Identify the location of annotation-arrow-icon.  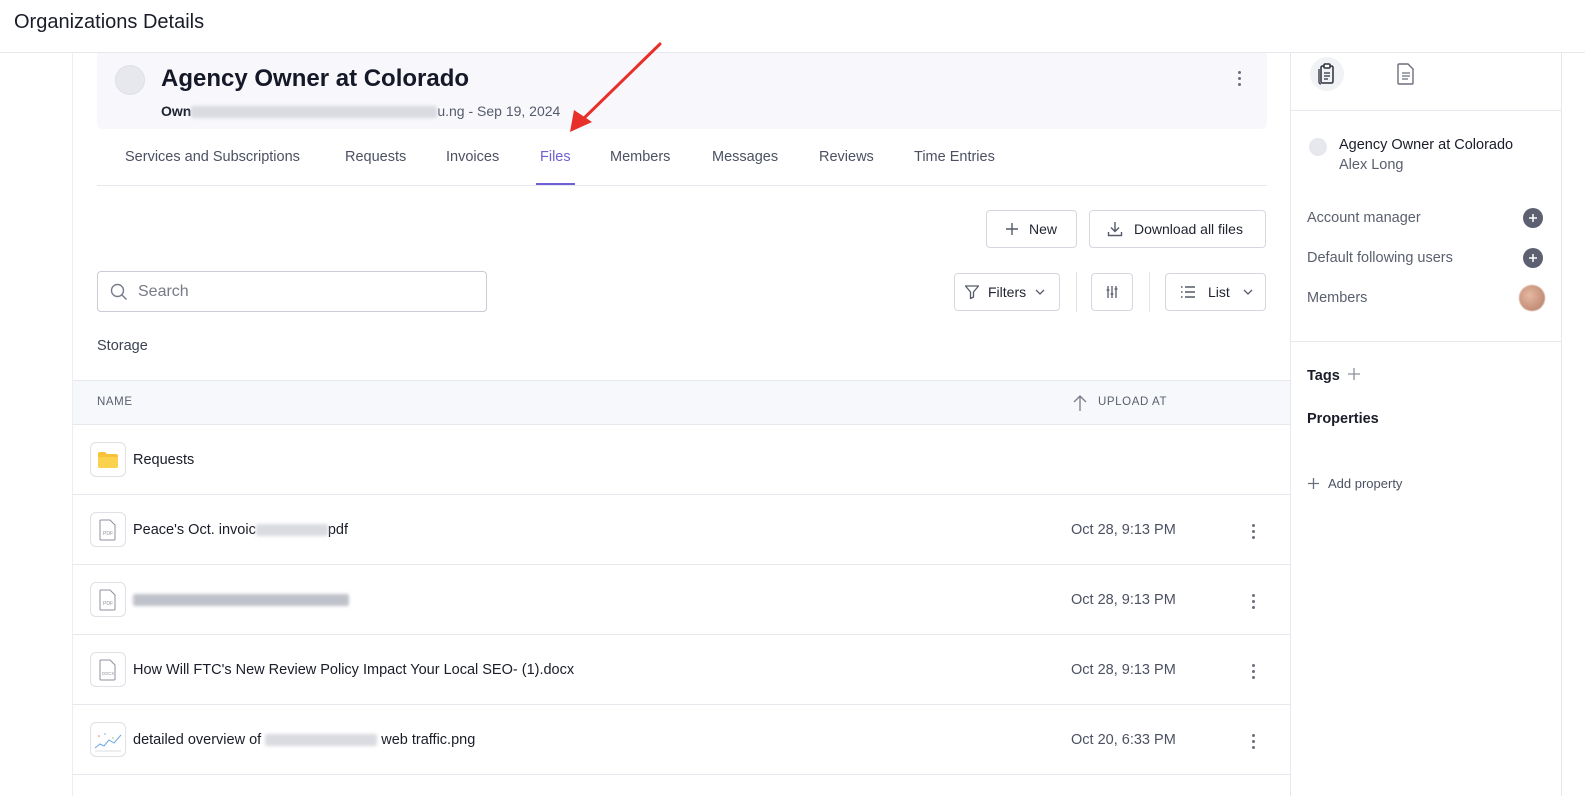
(616, 87).